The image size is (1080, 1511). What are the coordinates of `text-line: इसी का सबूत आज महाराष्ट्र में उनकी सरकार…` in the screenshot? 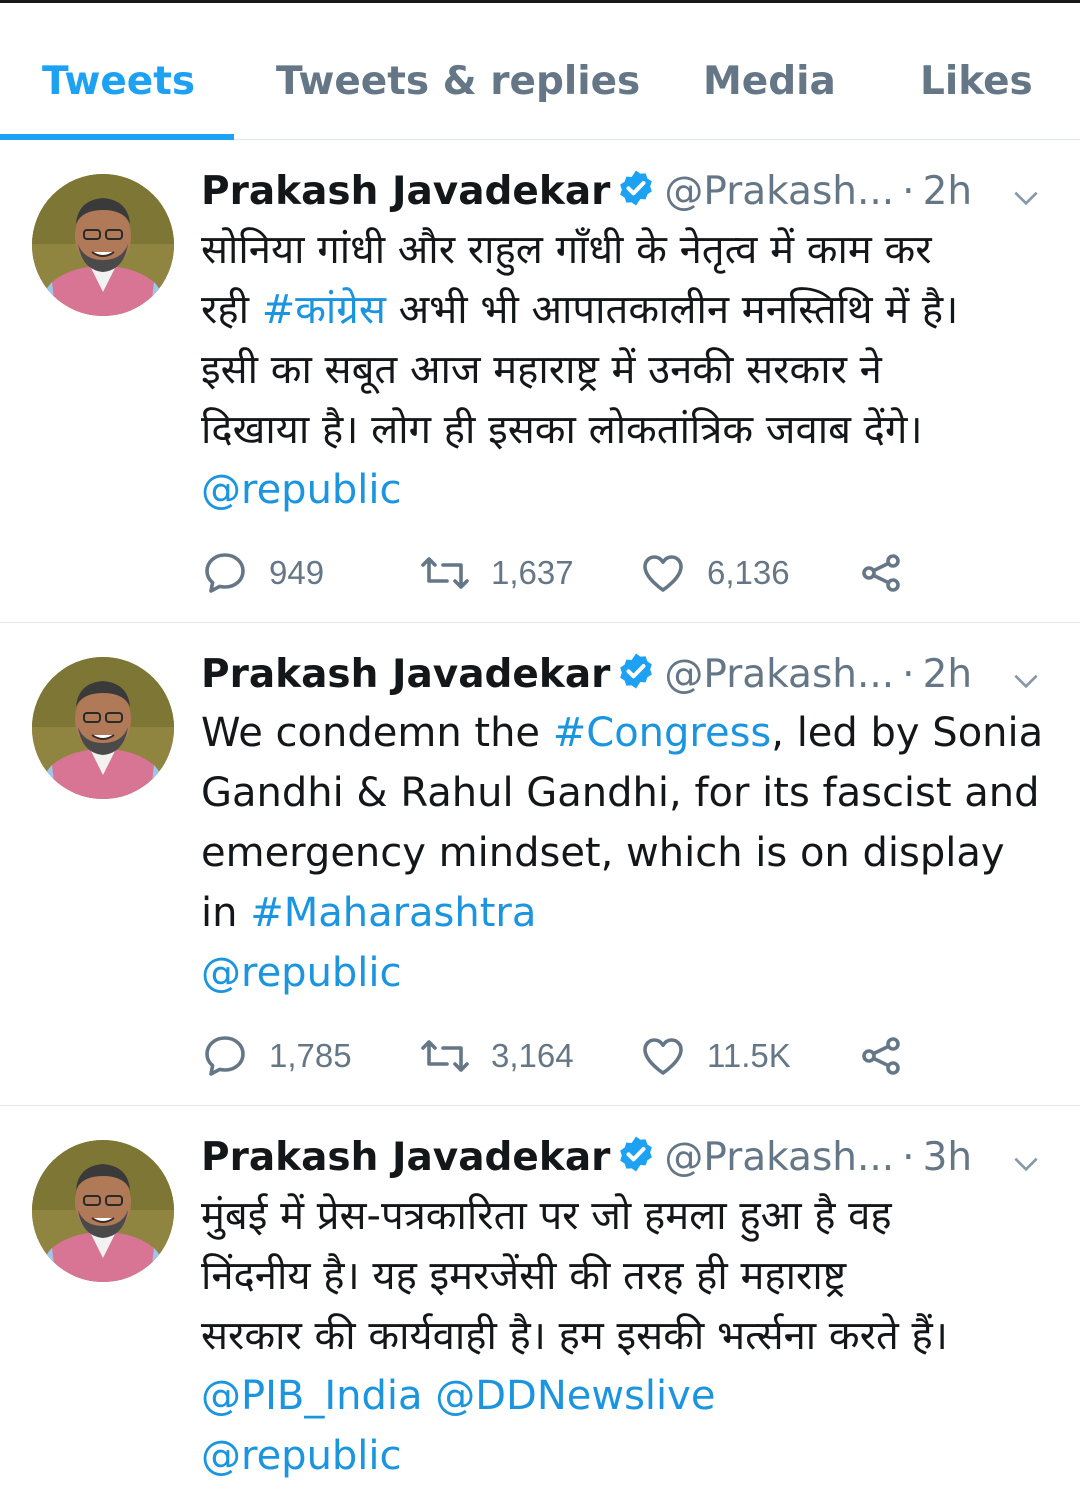 It's located at (541, 370).